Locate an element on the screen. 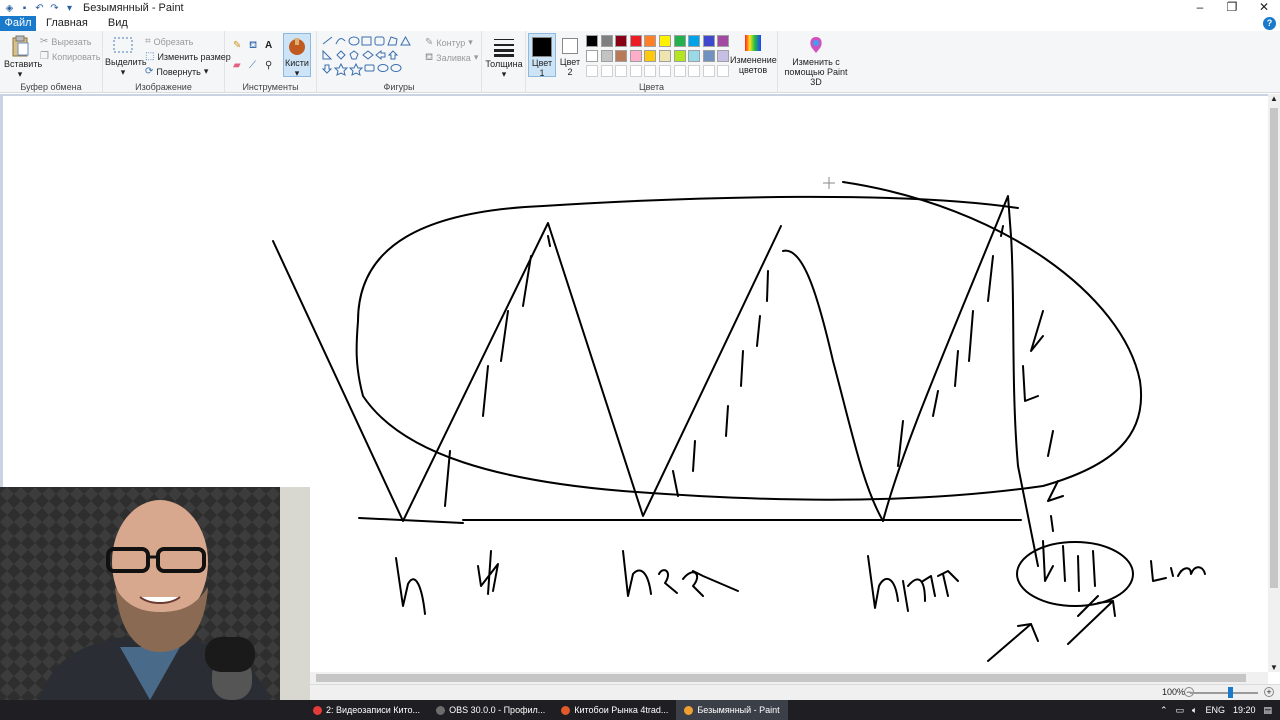 The height and width of the screenshot is (720, 1280). undo-icon: ↶ is located at coordinates (39, 8).